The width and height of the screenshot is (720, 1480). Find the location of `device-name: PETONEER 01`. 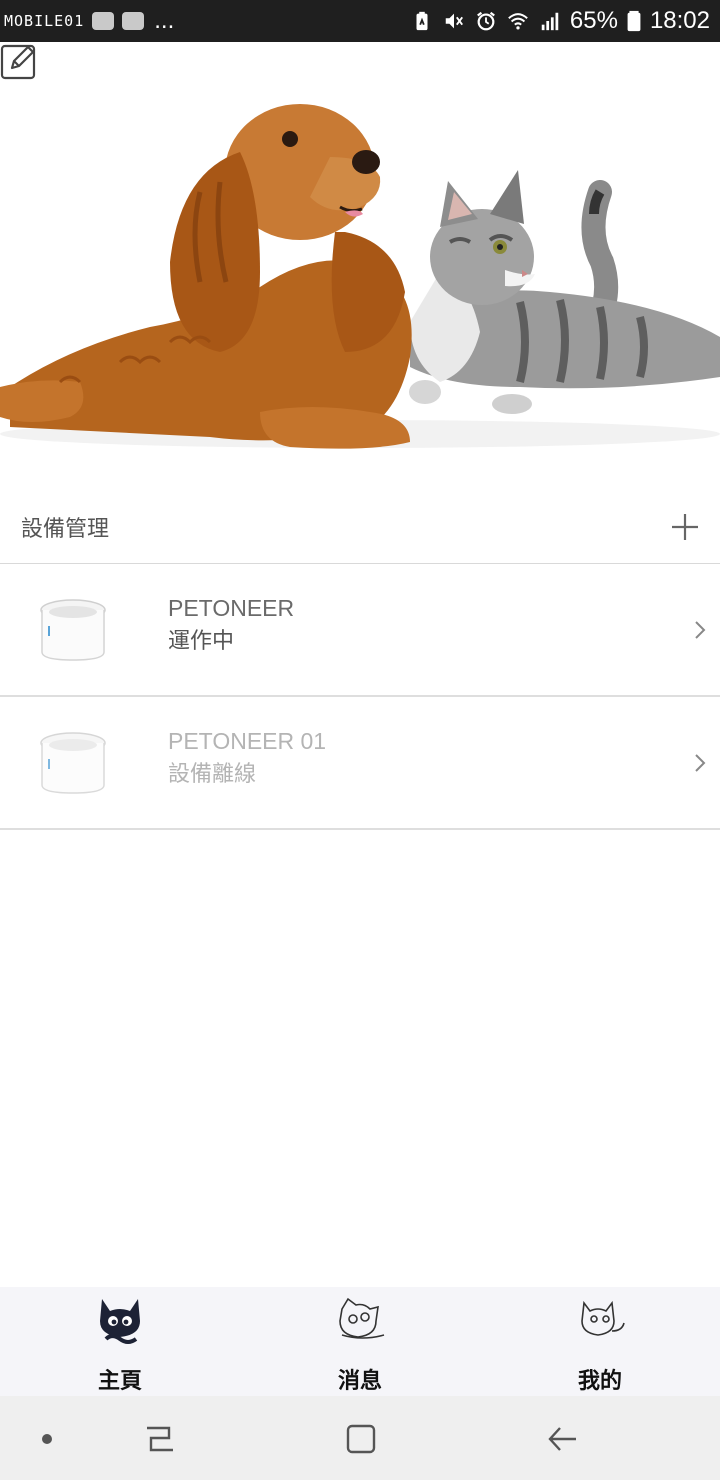

device-name: PETONEER 01 is located at coordinates (247, 741).